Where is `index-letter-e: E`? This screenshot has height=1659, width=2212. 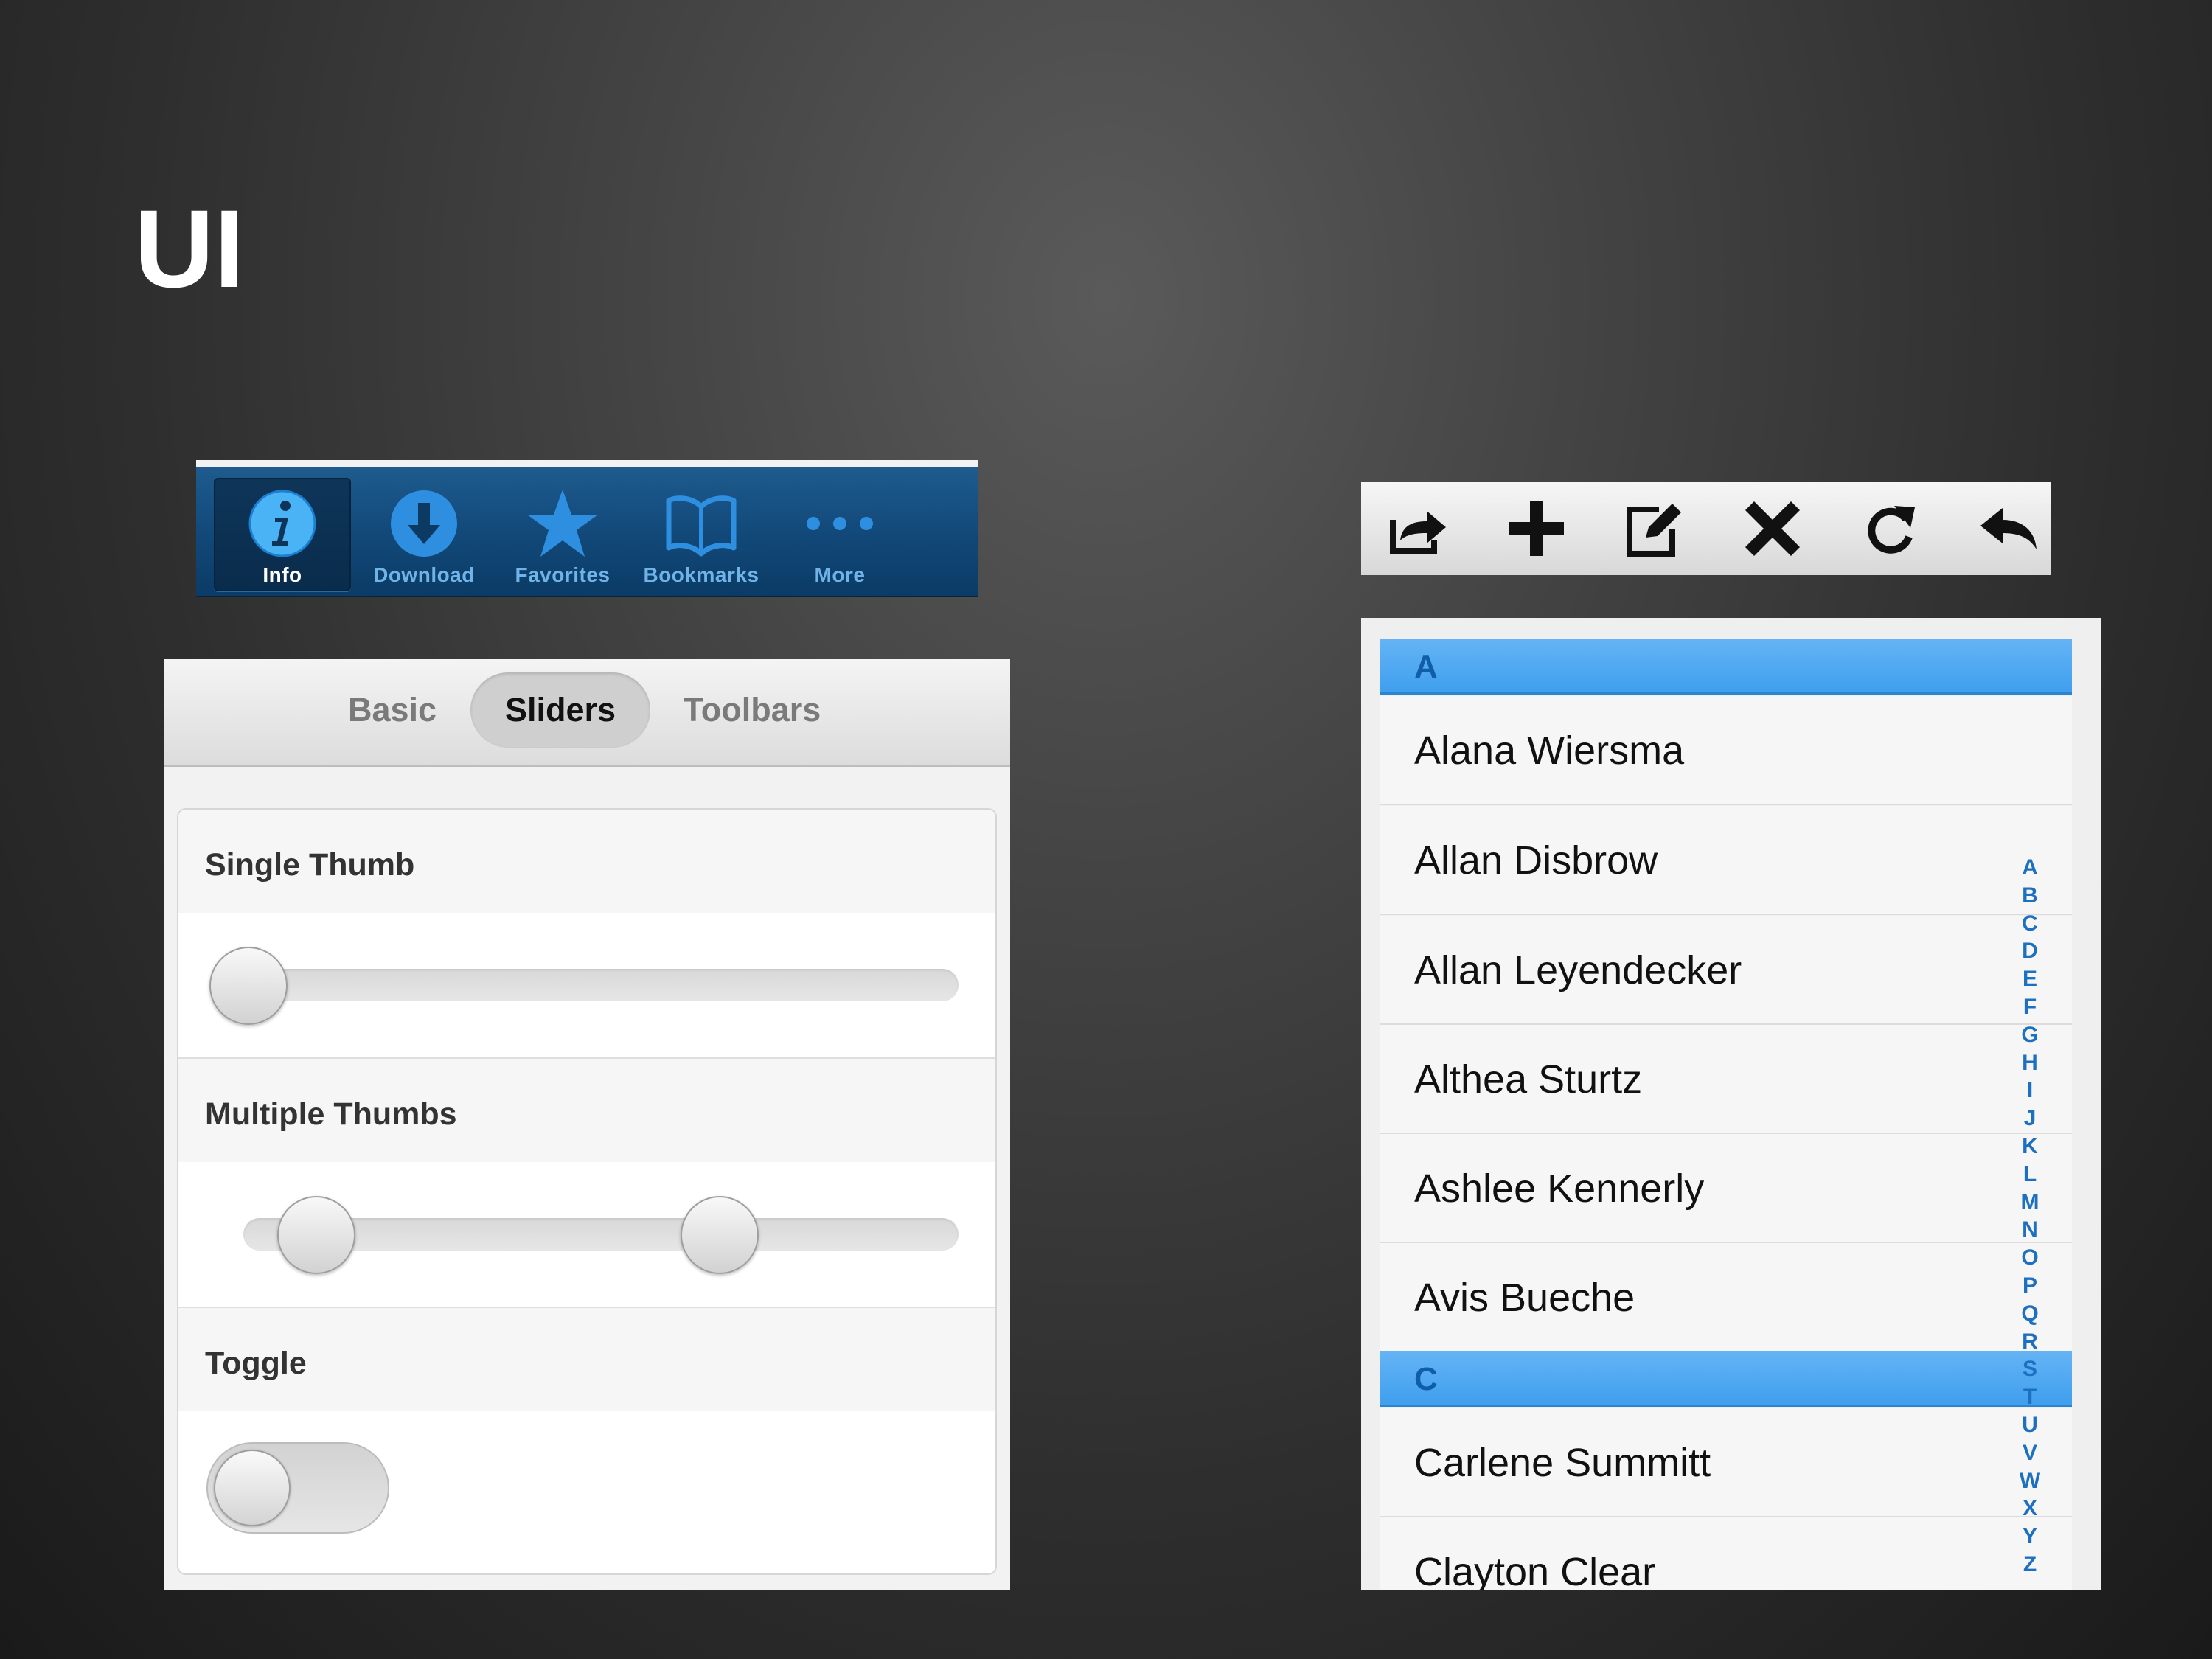 index-letter-e: E is located at coordinates (2030, 979).